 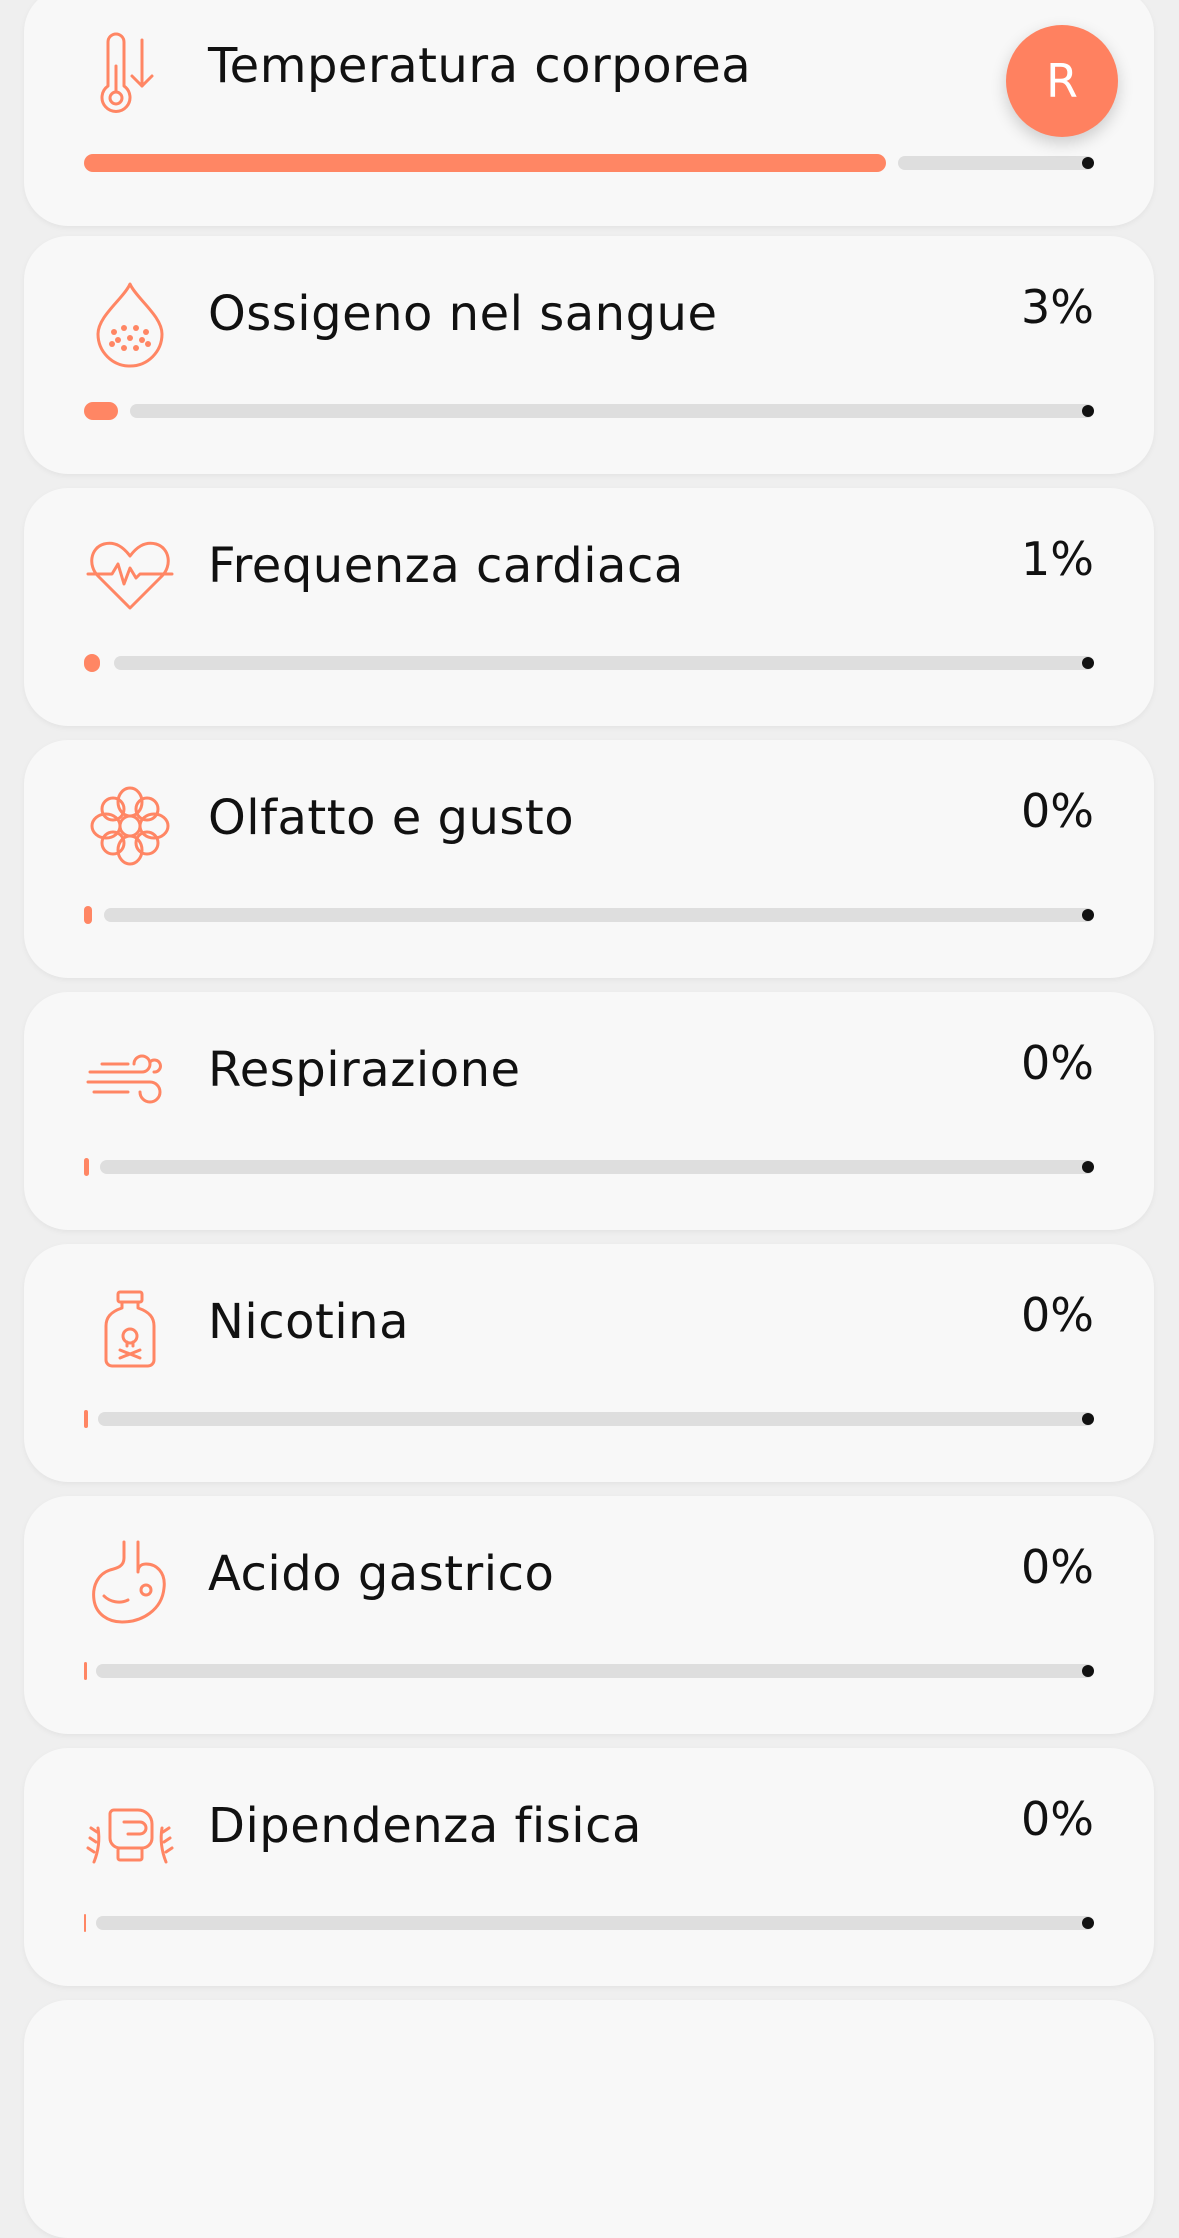 What do you see at coordinates (589, 1867) in the screenshot?
I see `metric-card: Dipendenza fisica 0%` at bounding box center [589, 1867].